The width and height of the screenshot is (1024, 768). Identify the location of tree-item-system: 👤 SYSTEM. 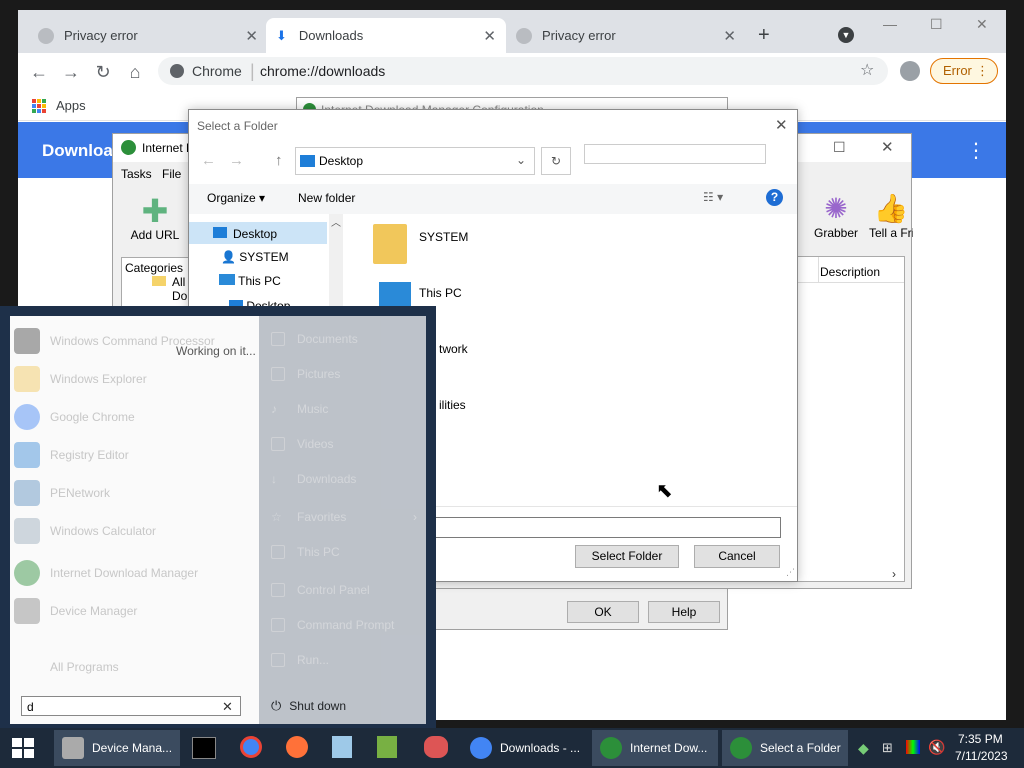
(255, 257).